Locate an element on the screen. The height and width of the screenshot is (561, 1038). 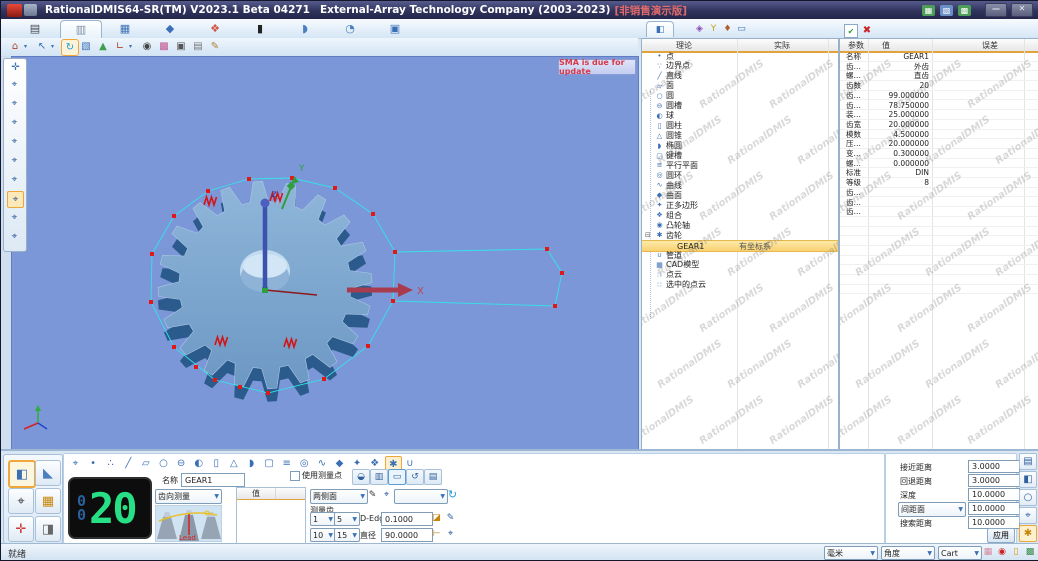
tree-header-theory: 理论 is located at coordinates (684, 45).